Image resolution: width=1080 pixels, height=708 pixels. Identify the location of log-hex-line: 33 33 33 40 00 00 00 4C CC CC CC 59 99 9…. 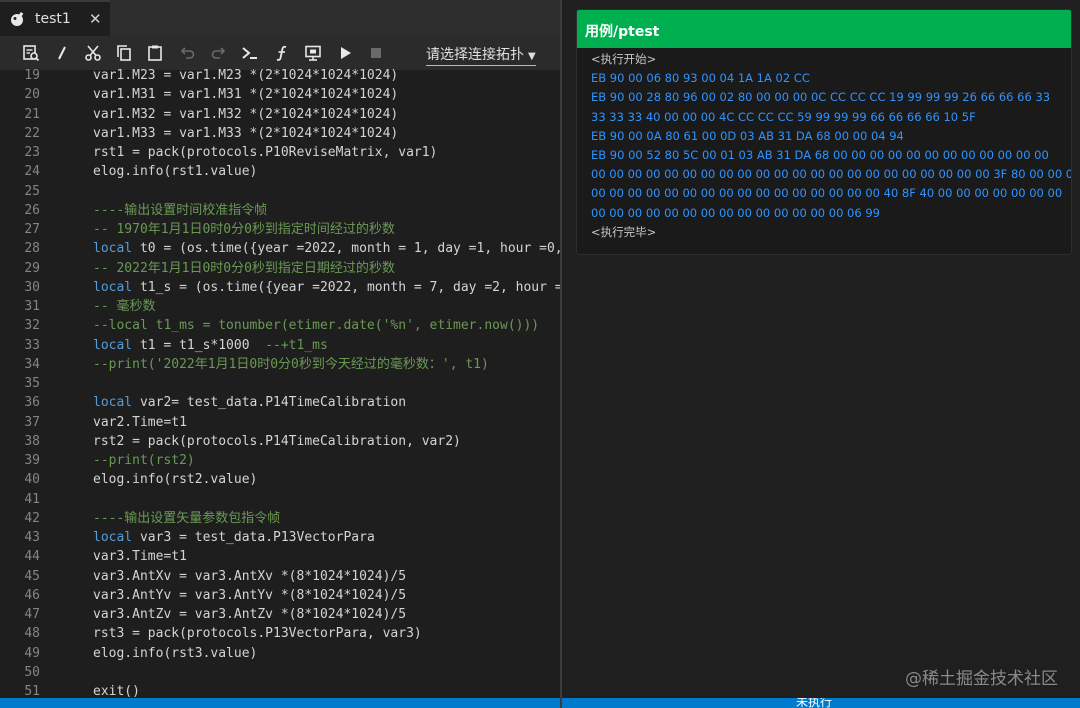
(783, 116).